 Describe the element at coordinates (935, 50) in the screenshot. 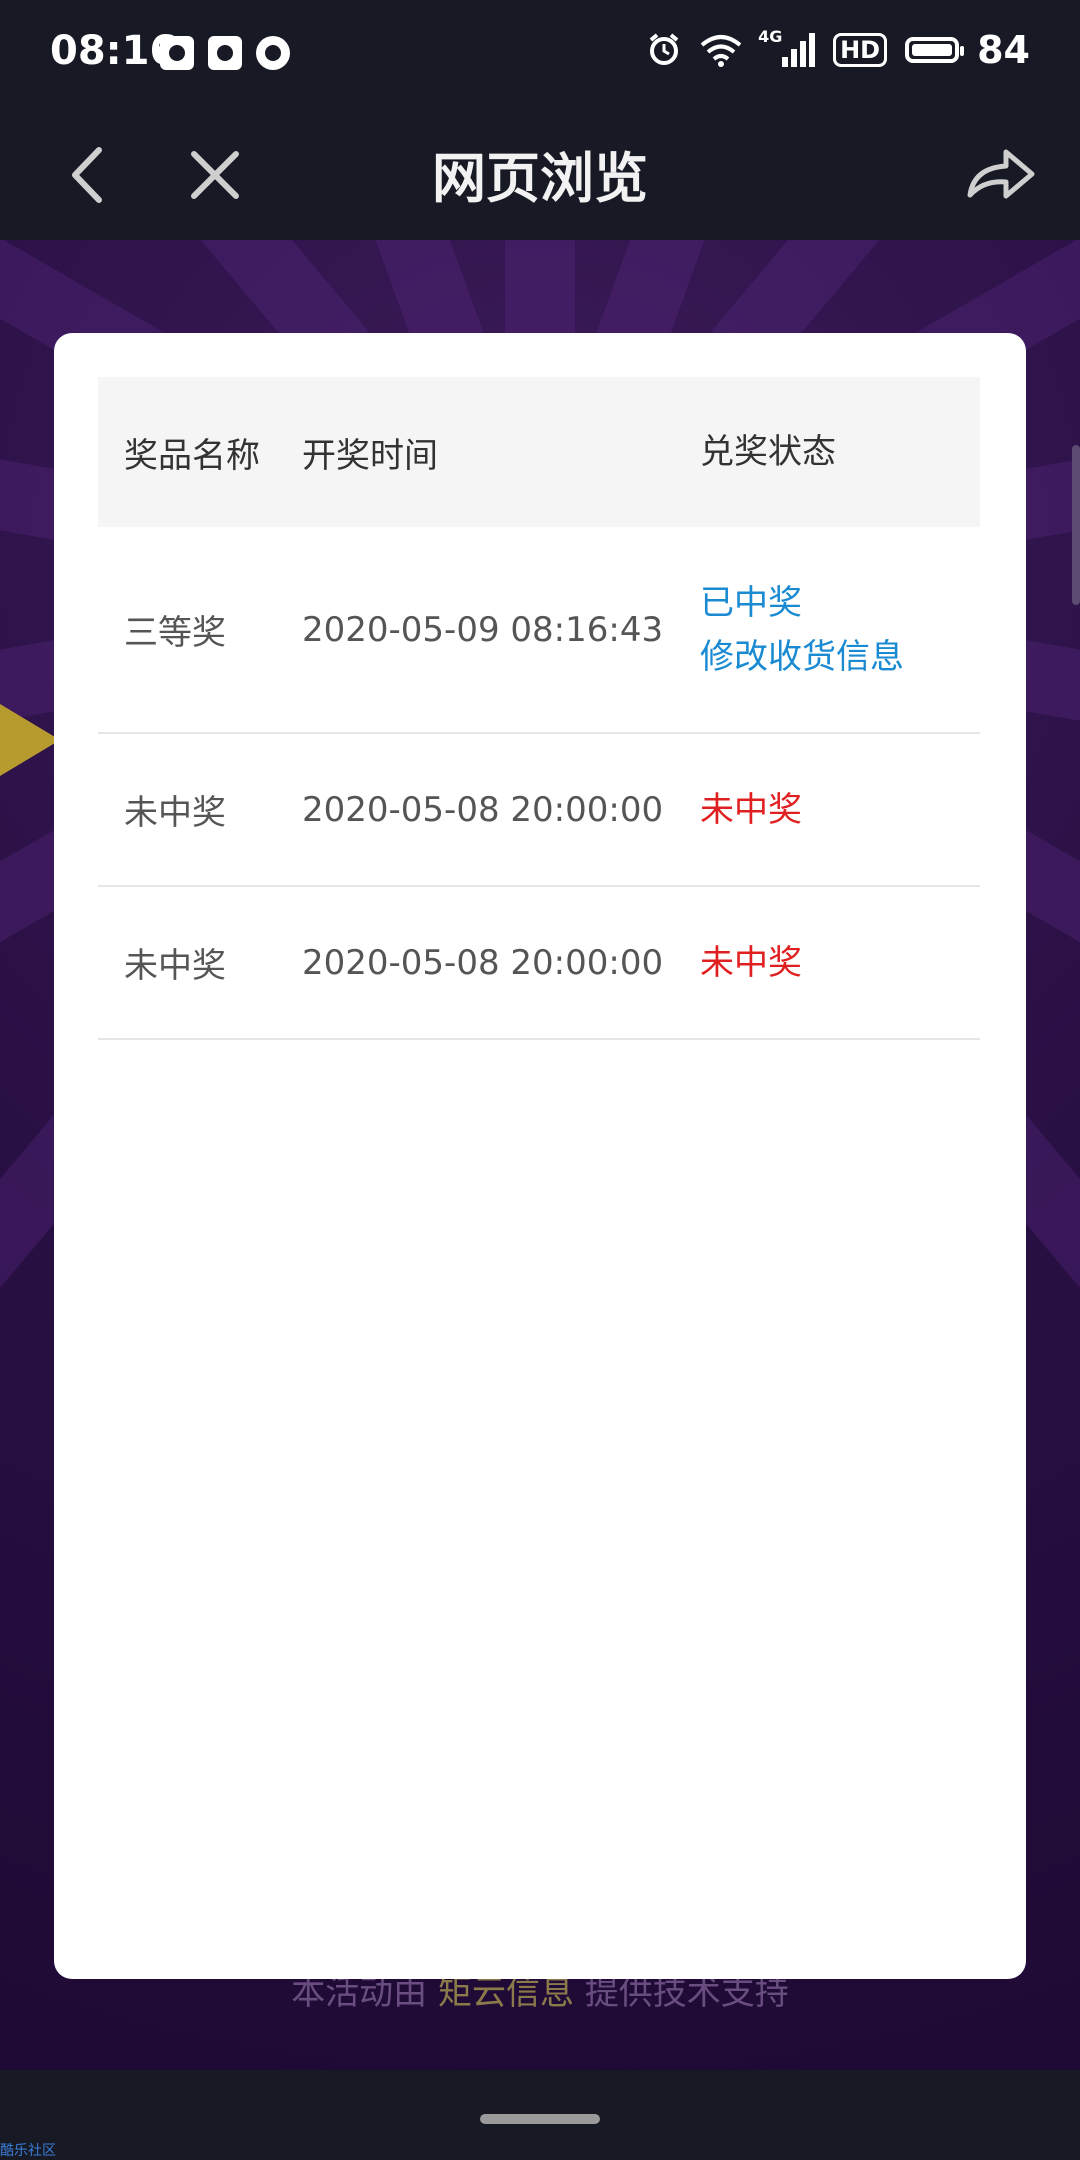

I see `battery-icon` at that location.